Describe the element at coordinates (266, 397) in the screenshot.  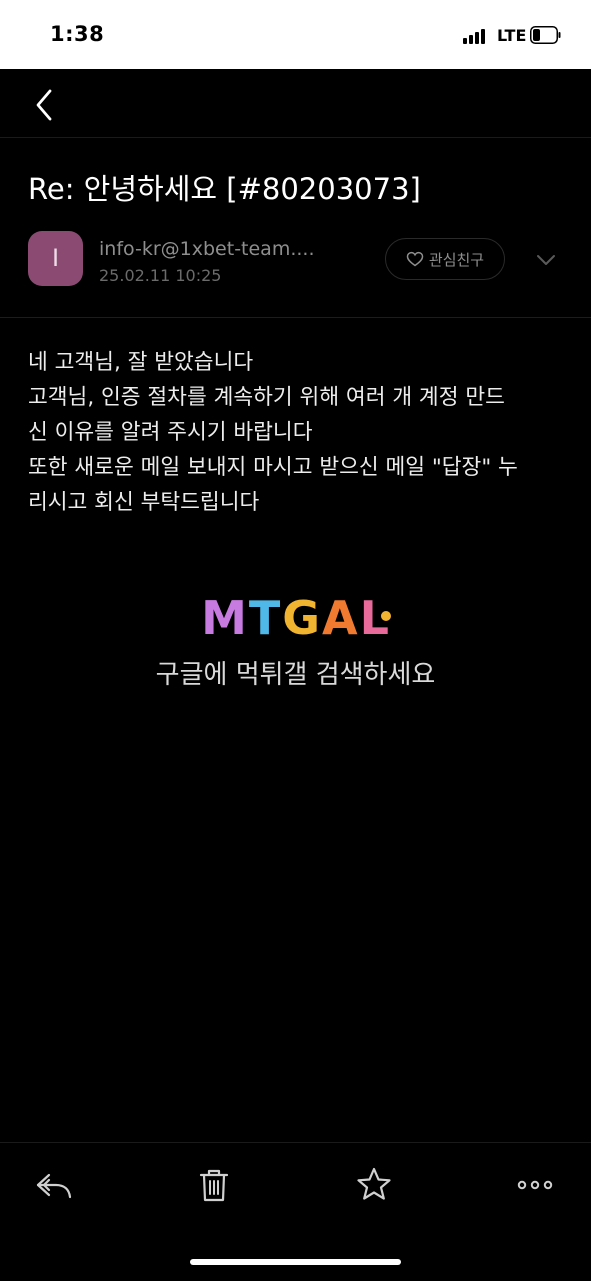
I see `body-line: 고객님, 인증 절차를 계속하기 위해 여러 개 계정 만드` at that location.